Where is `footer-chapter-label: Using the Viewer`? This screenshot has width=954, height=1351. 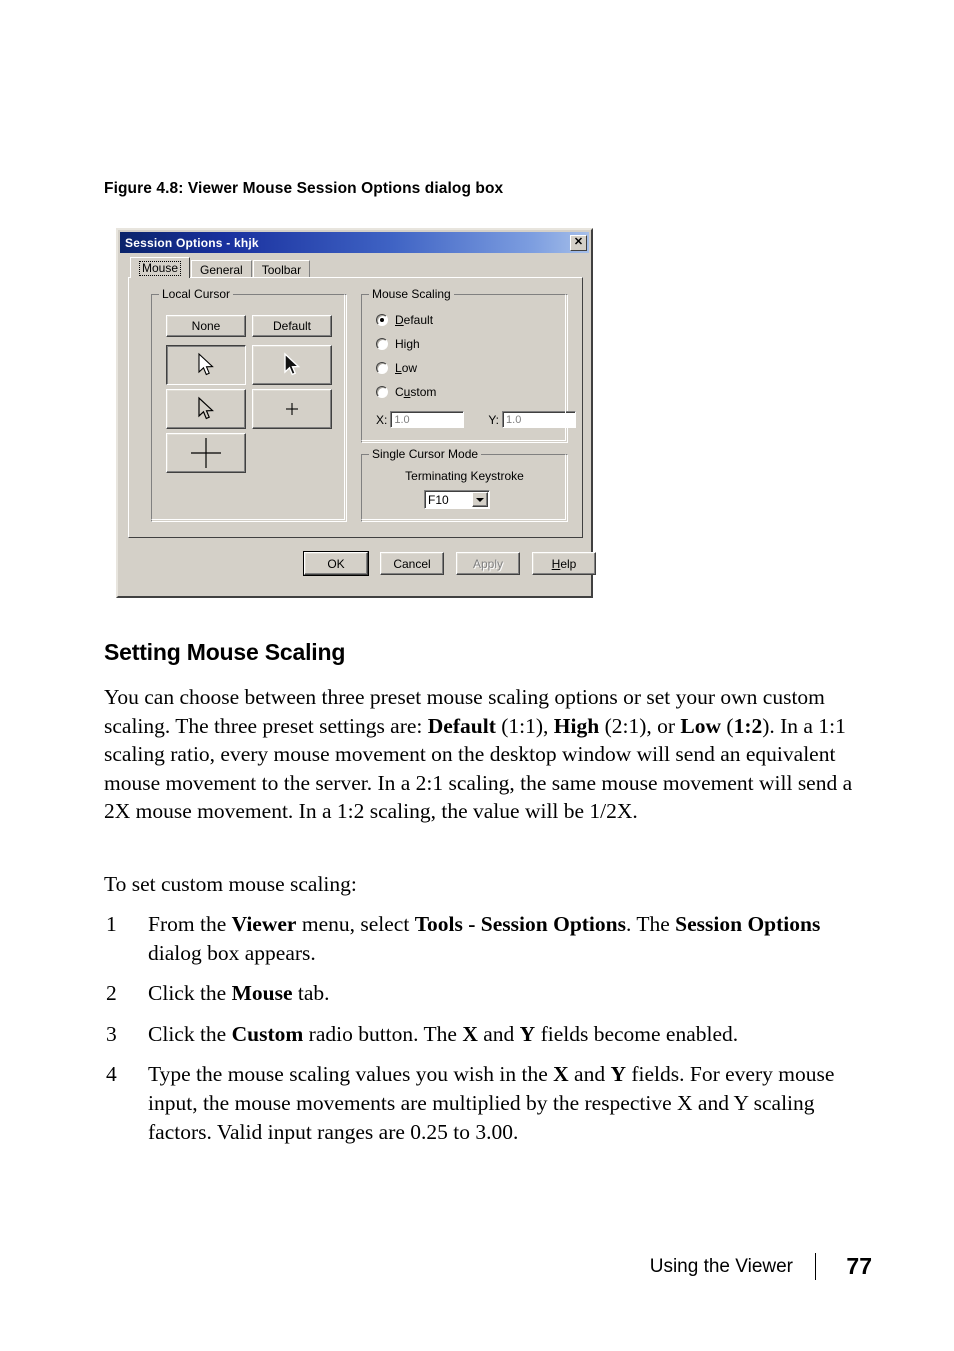 footer-chapter-label: Using the Viewer is located at coordinates (721, 1266).